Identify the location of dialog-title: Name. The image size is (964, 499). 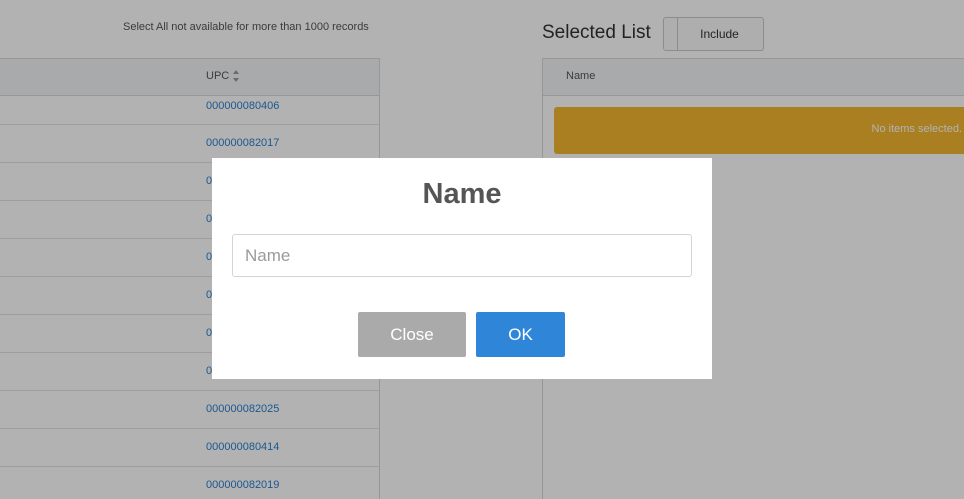
(462, 194).